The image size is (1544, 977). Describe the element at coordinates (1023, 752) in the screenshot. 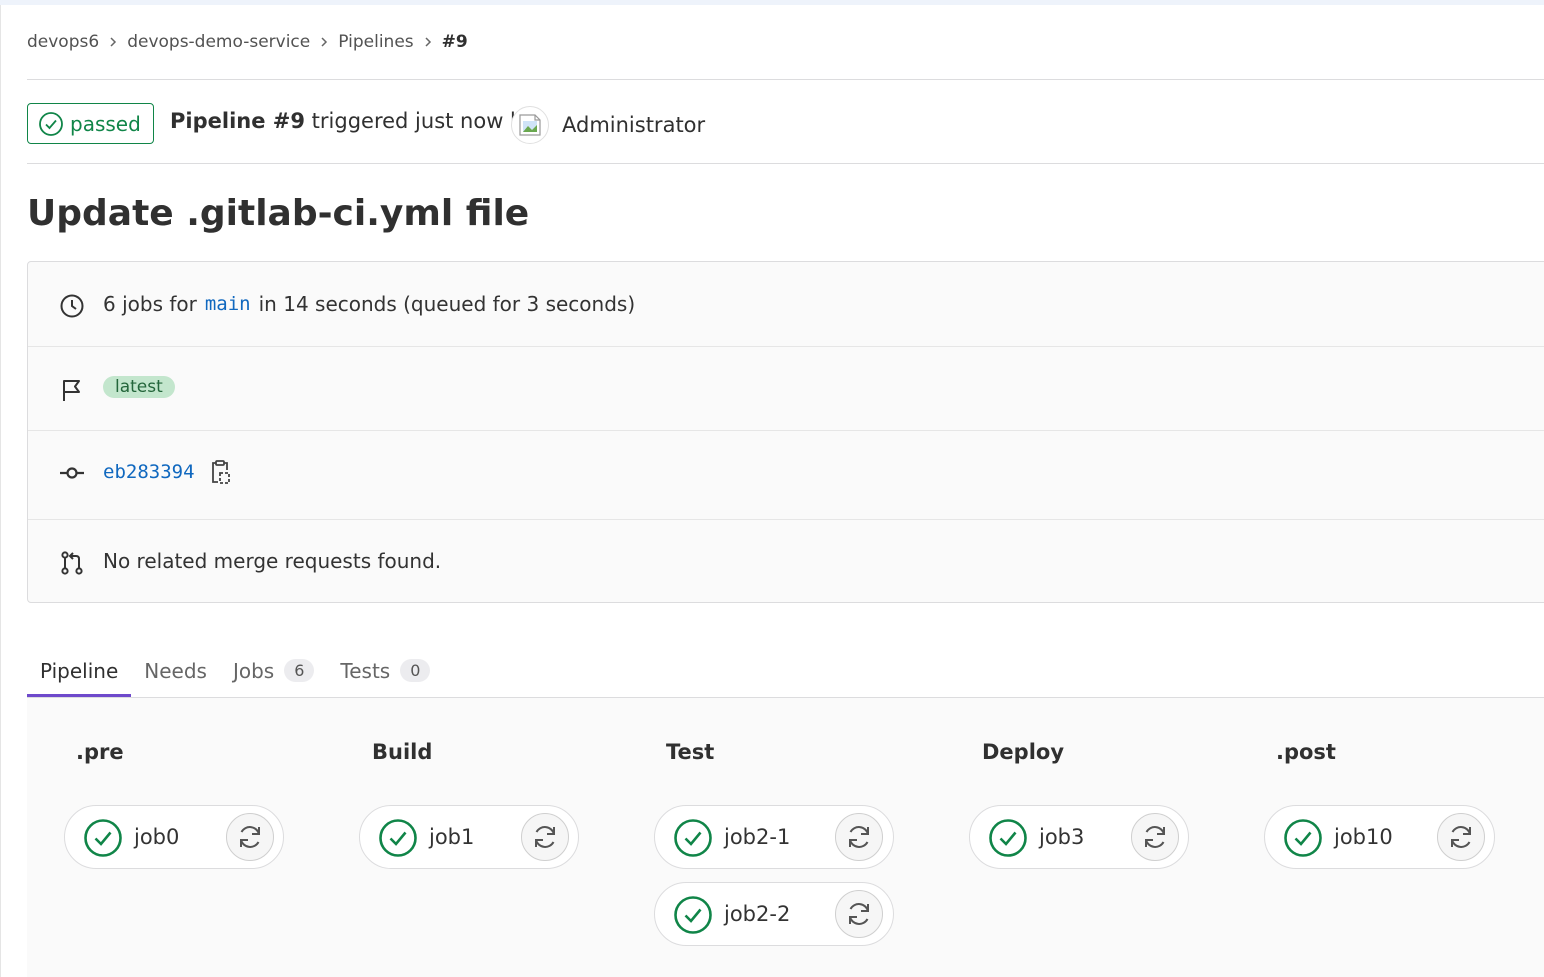

I see `stage-title-deploy: Deploy` at that location.